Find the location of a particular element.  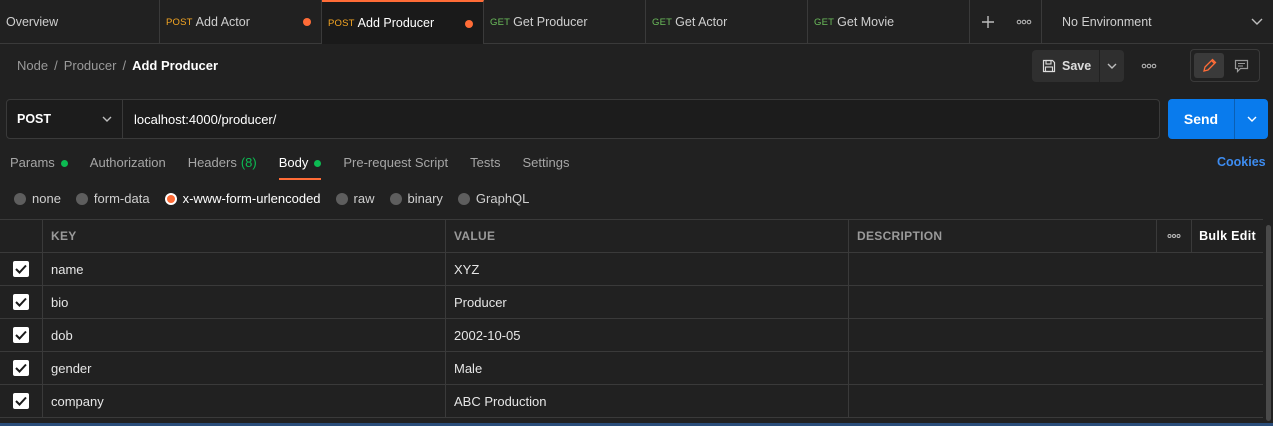

tab-tests-label: Tests is located at coordinates (485, 162).